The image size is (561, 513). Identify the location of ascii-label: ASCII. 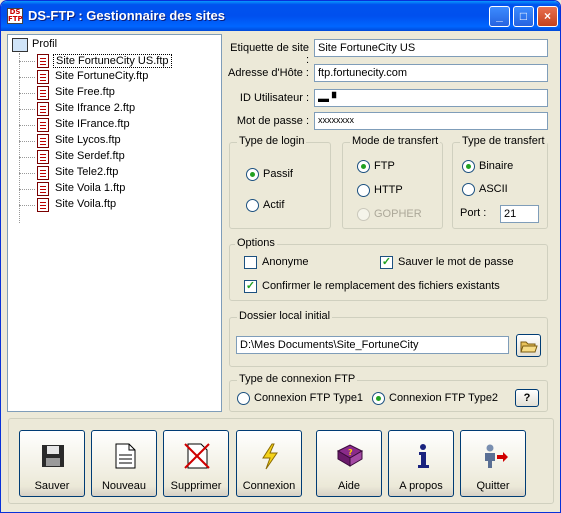
(493, 189).